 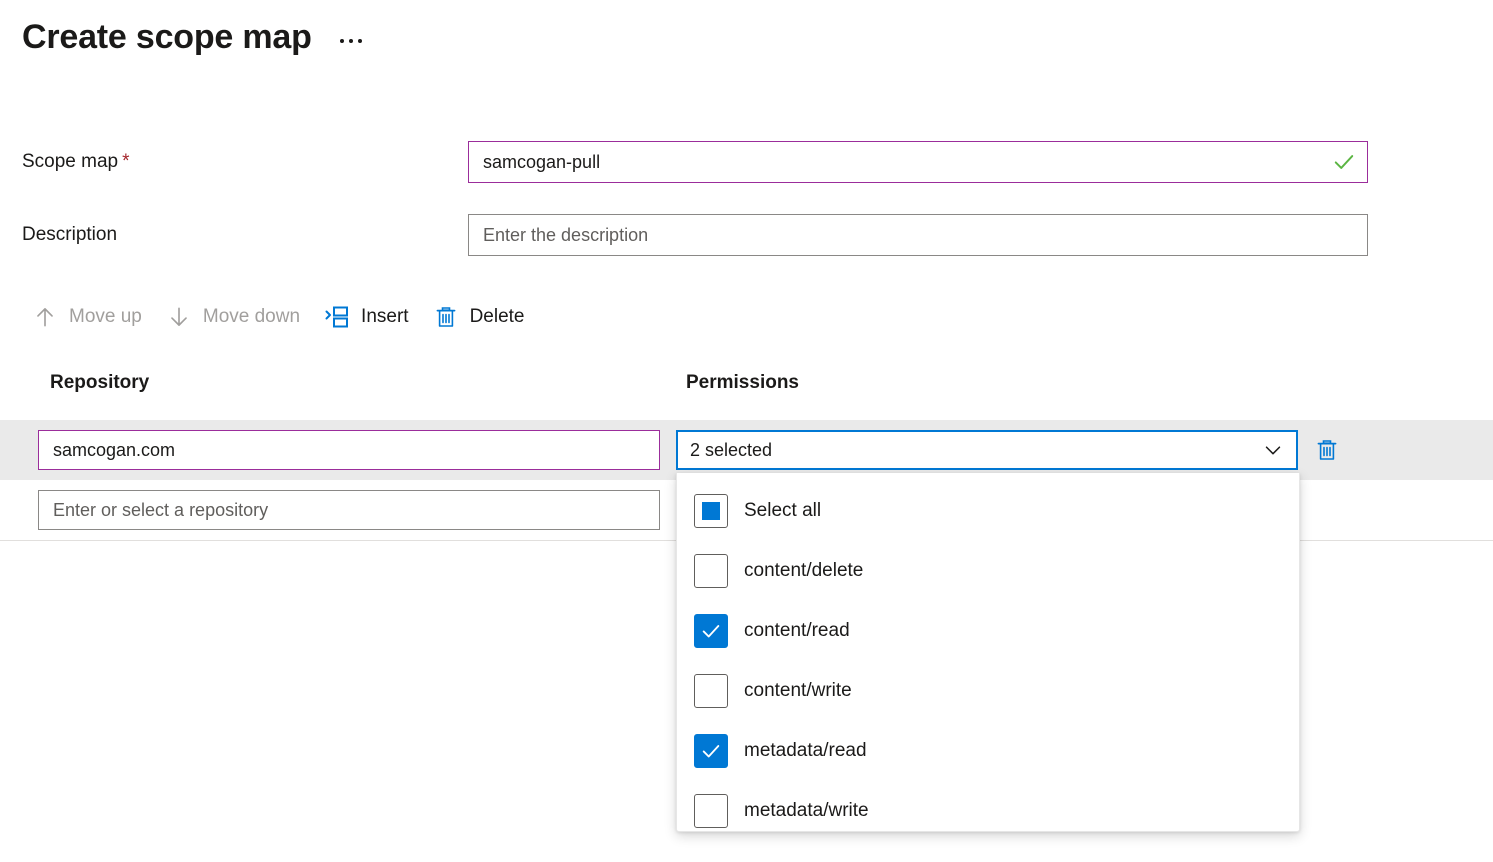 What do you see at coordinates (988, 751) in the screenshot?
I see `dropdown-option-metadata-read: metadata/read` at bounding box center [988, 751].